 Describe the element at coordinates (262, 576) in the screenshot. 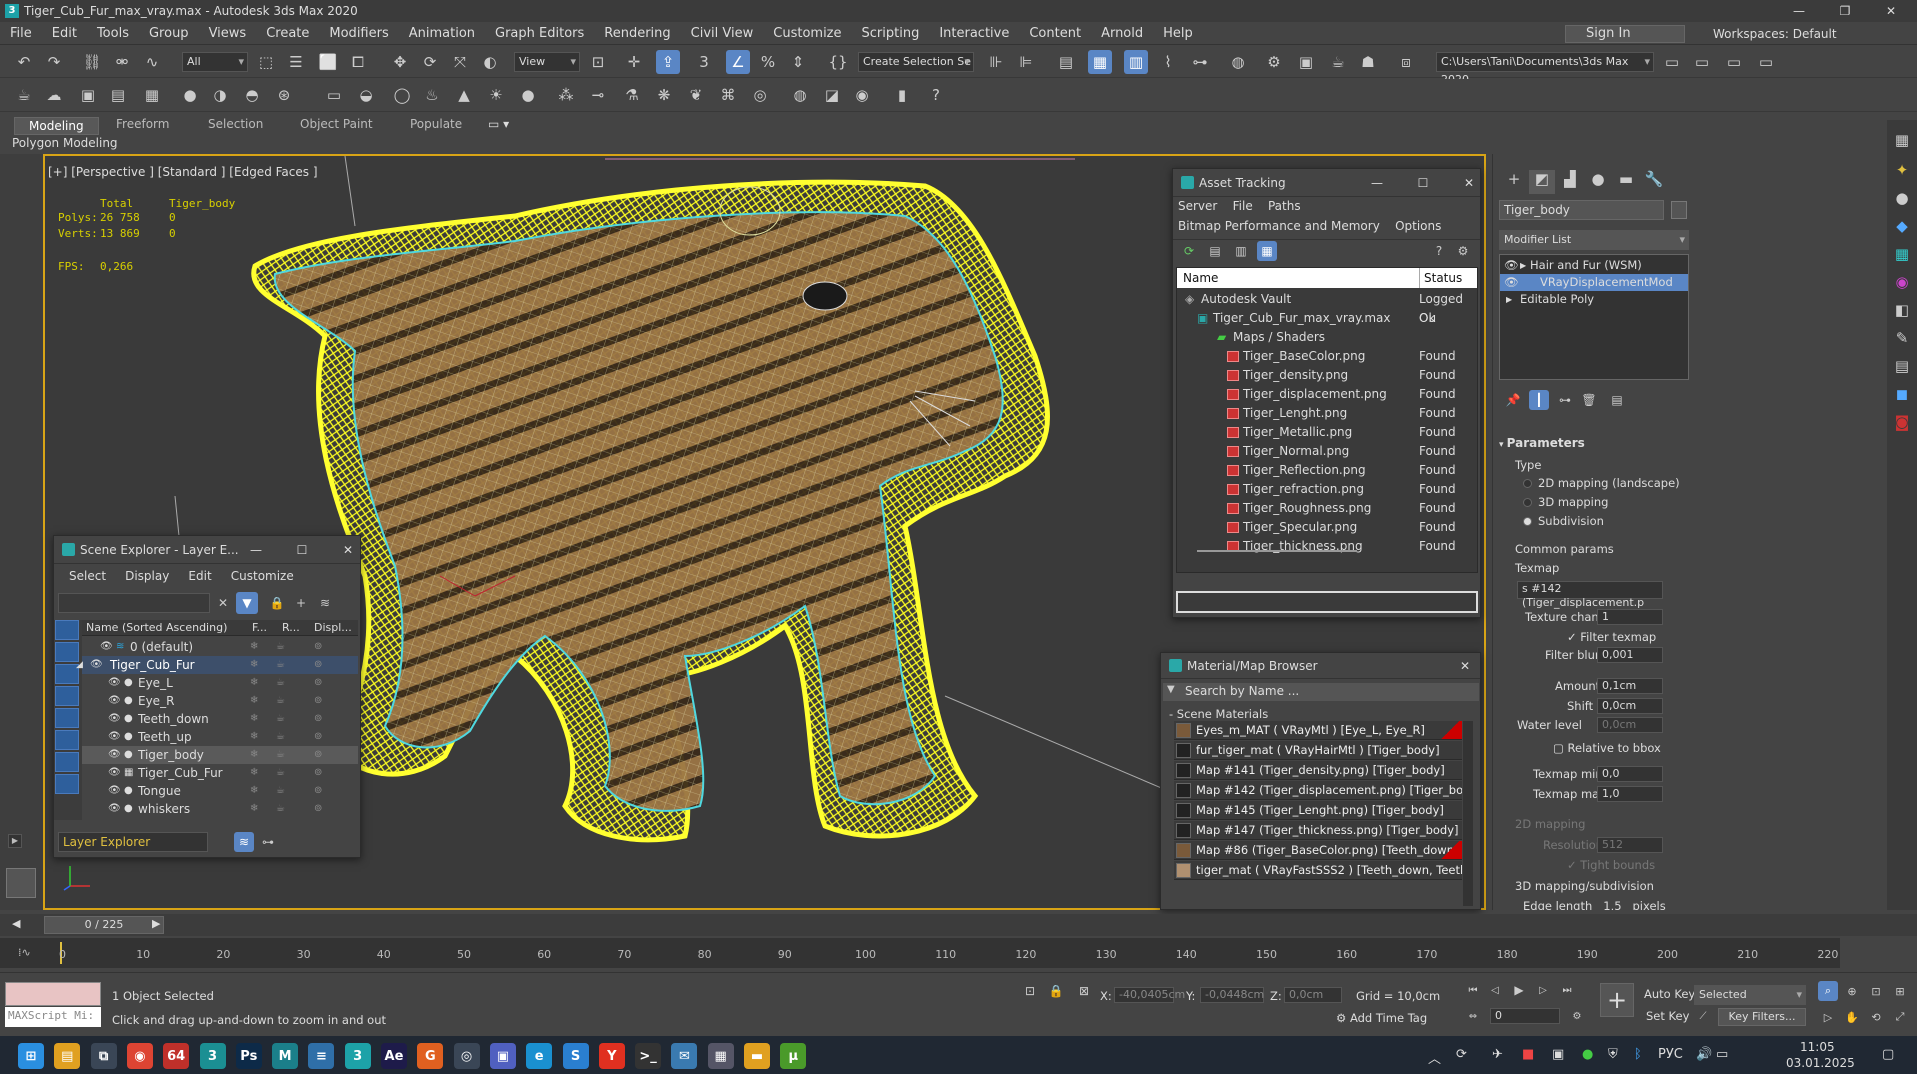

I see `se-menu-customize: Customize` at that location.